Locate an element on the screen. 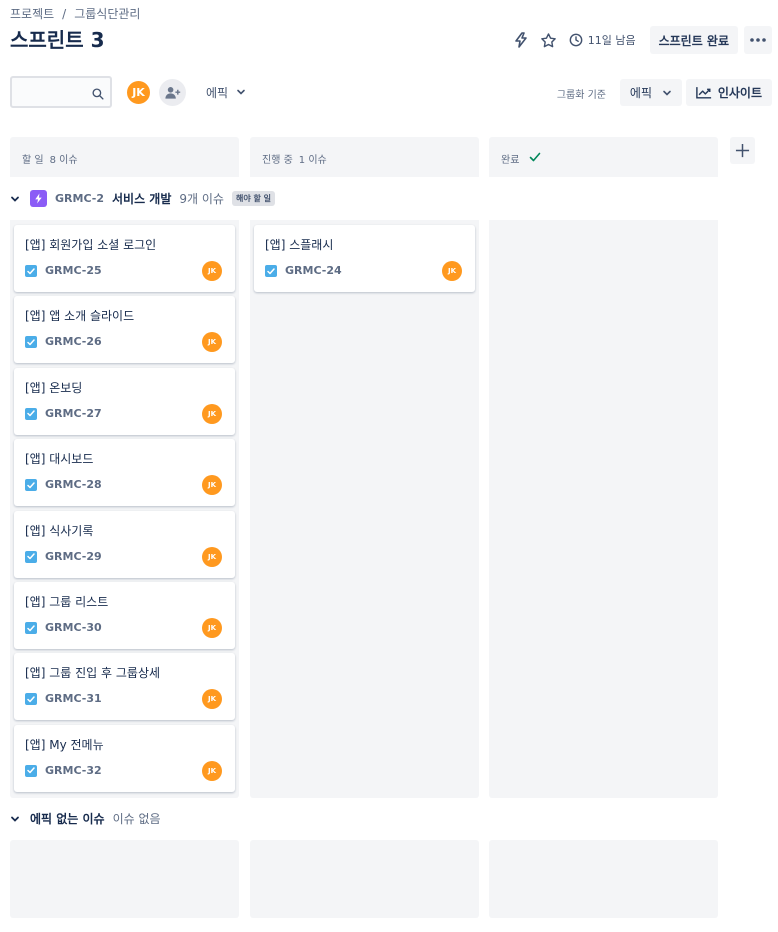 This screenshot has width=778, height=932. epic-issue-count: 9개 이슈 is located at coordinates (201, 199).